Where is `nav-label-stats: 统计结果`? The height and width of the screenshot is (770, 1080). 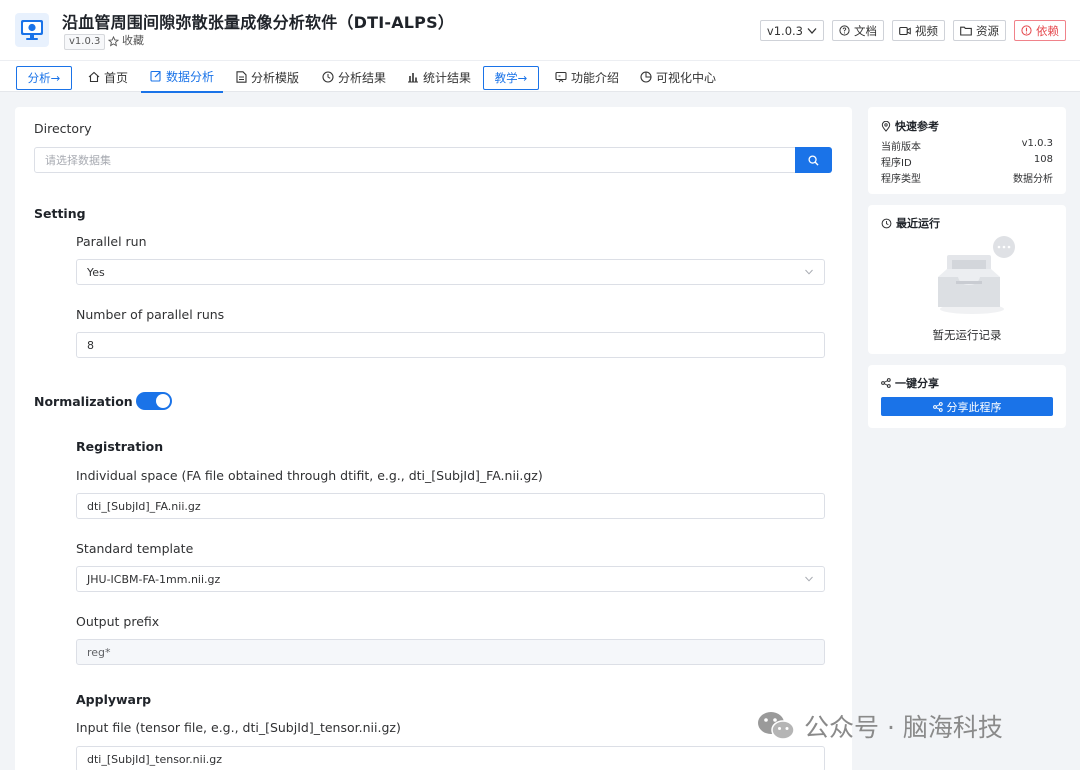
nav-label-stats: 统计结果 is located at coordinates (447, 77).